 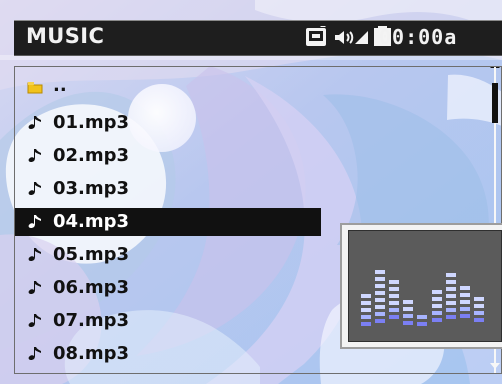 What do you see at coordinates (91, 122) in the screenshot?
I see `file-label: 01.mp3` at bounding box center [91, 122].